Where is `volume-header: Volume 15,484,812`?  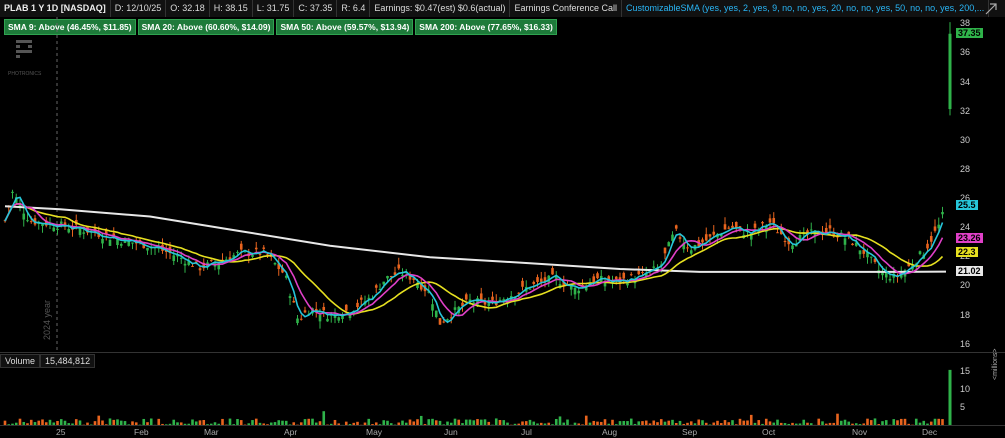 volume-header: Volume 15,484,812 is located at coordinates (48, 361).